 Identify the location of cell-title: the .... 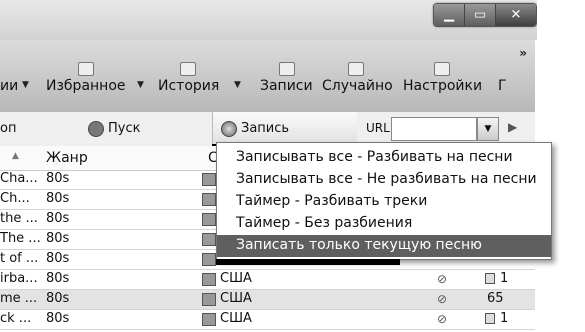
(19, 218).